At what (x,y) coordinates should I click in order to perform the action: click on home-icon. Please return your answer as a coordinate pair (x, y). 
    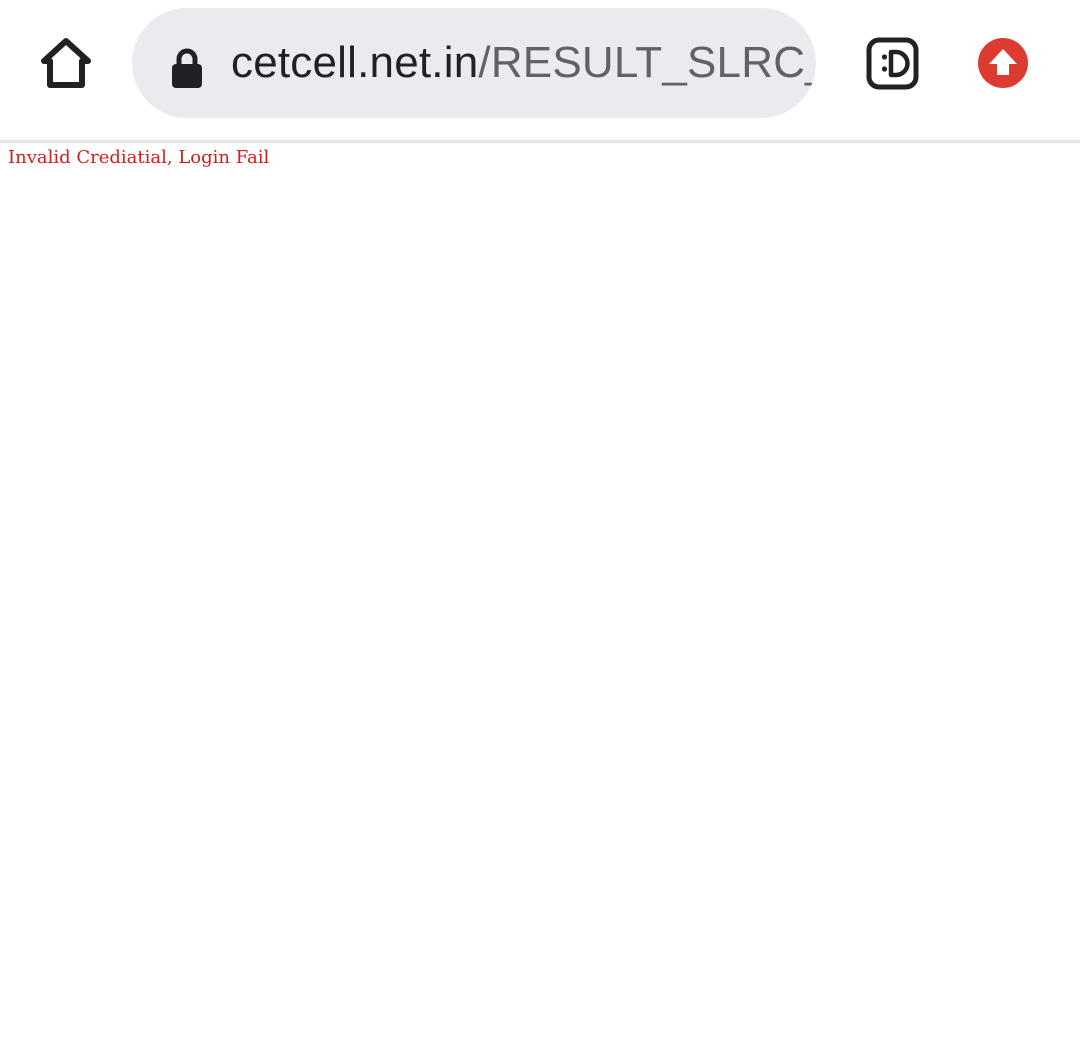
    Looking at the image, I should click on (66, 63).